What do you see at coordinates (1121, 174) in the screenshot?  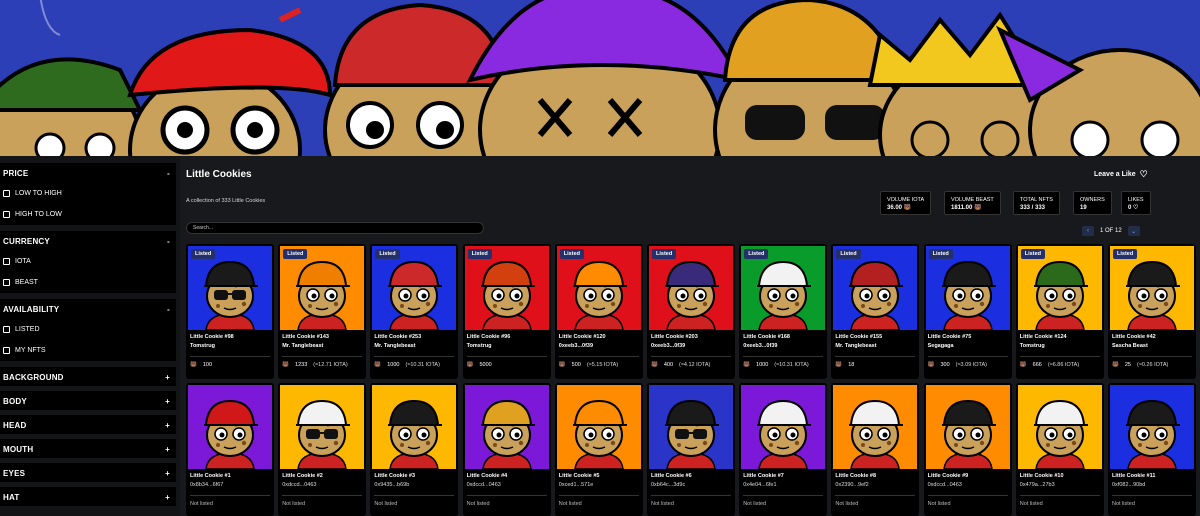 I see `leave-like-button: Leave a Like ♡` at bounding box center [1121, 174].